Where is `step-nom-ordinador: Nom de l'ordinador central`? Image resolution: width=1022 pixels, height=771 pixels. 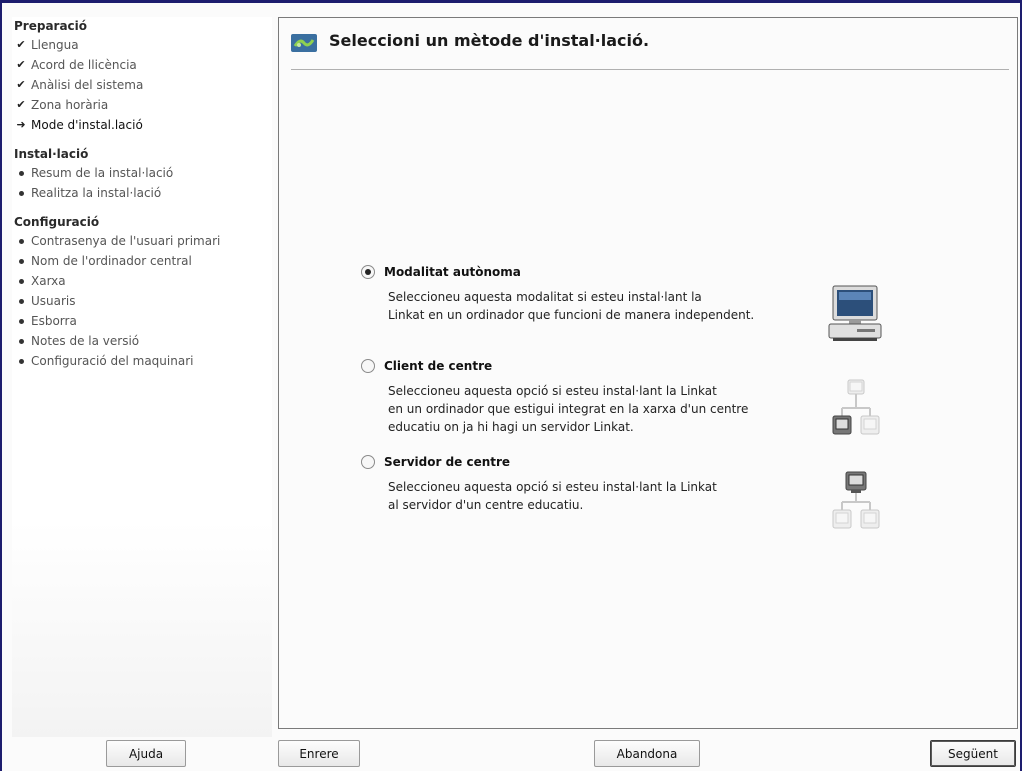
step-nom-ordinador: Nom de l'ordinador central is located at coordinates (143, 261).